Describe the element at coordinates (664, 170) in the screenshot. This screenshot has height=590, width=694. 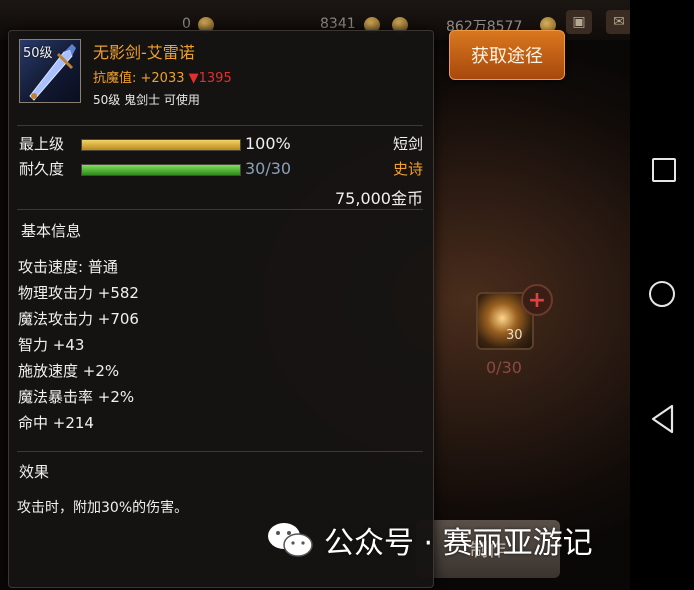
I see `recent-apps-icon` at that location.